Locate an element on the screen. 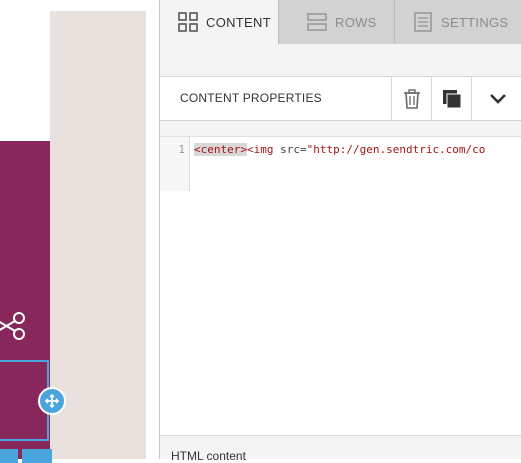 The width and height of the screenshot is (521, 463). trash-icon is located at coordinates (412, 98).